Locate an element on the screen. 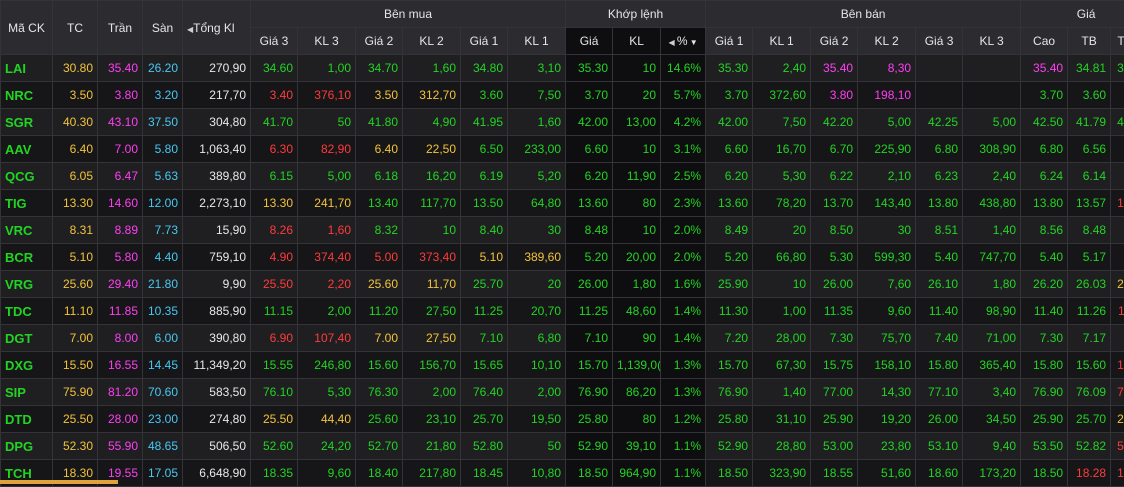 The height and width of the screenshot is (487, 1124). stock-symbol: BCR is located at coordinates (27, 257).